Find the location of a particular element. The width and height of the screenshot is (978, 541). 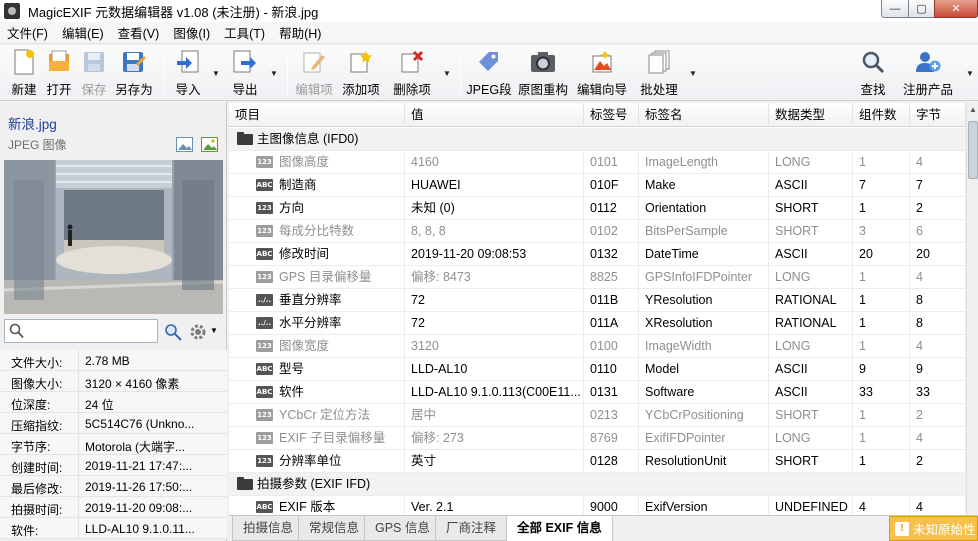

group-row: 主图像信息 (IFD0) is located at coordinates (597, 139).